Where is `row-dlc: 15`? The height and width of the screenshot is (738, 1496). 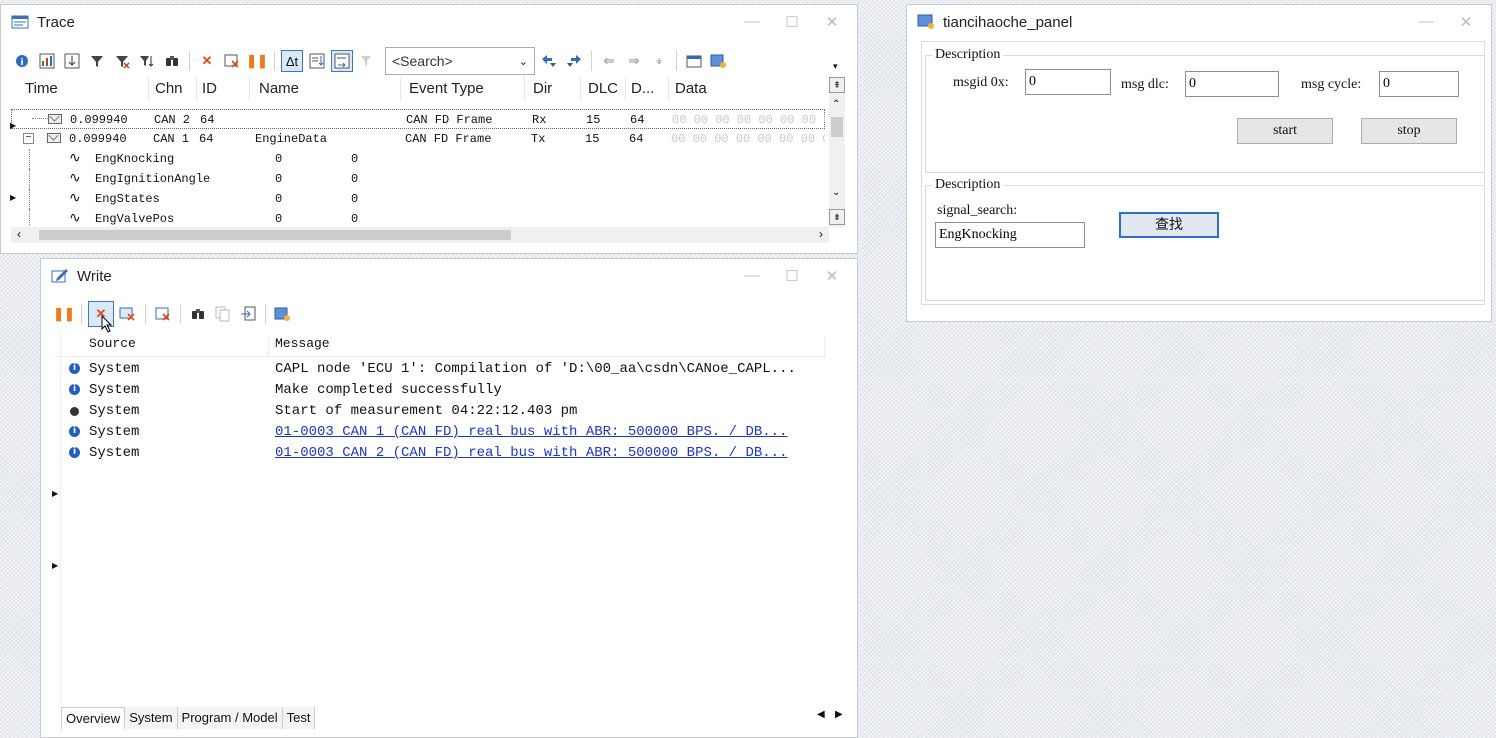 row-dlc: 15 is located at coordinates (592, 139).